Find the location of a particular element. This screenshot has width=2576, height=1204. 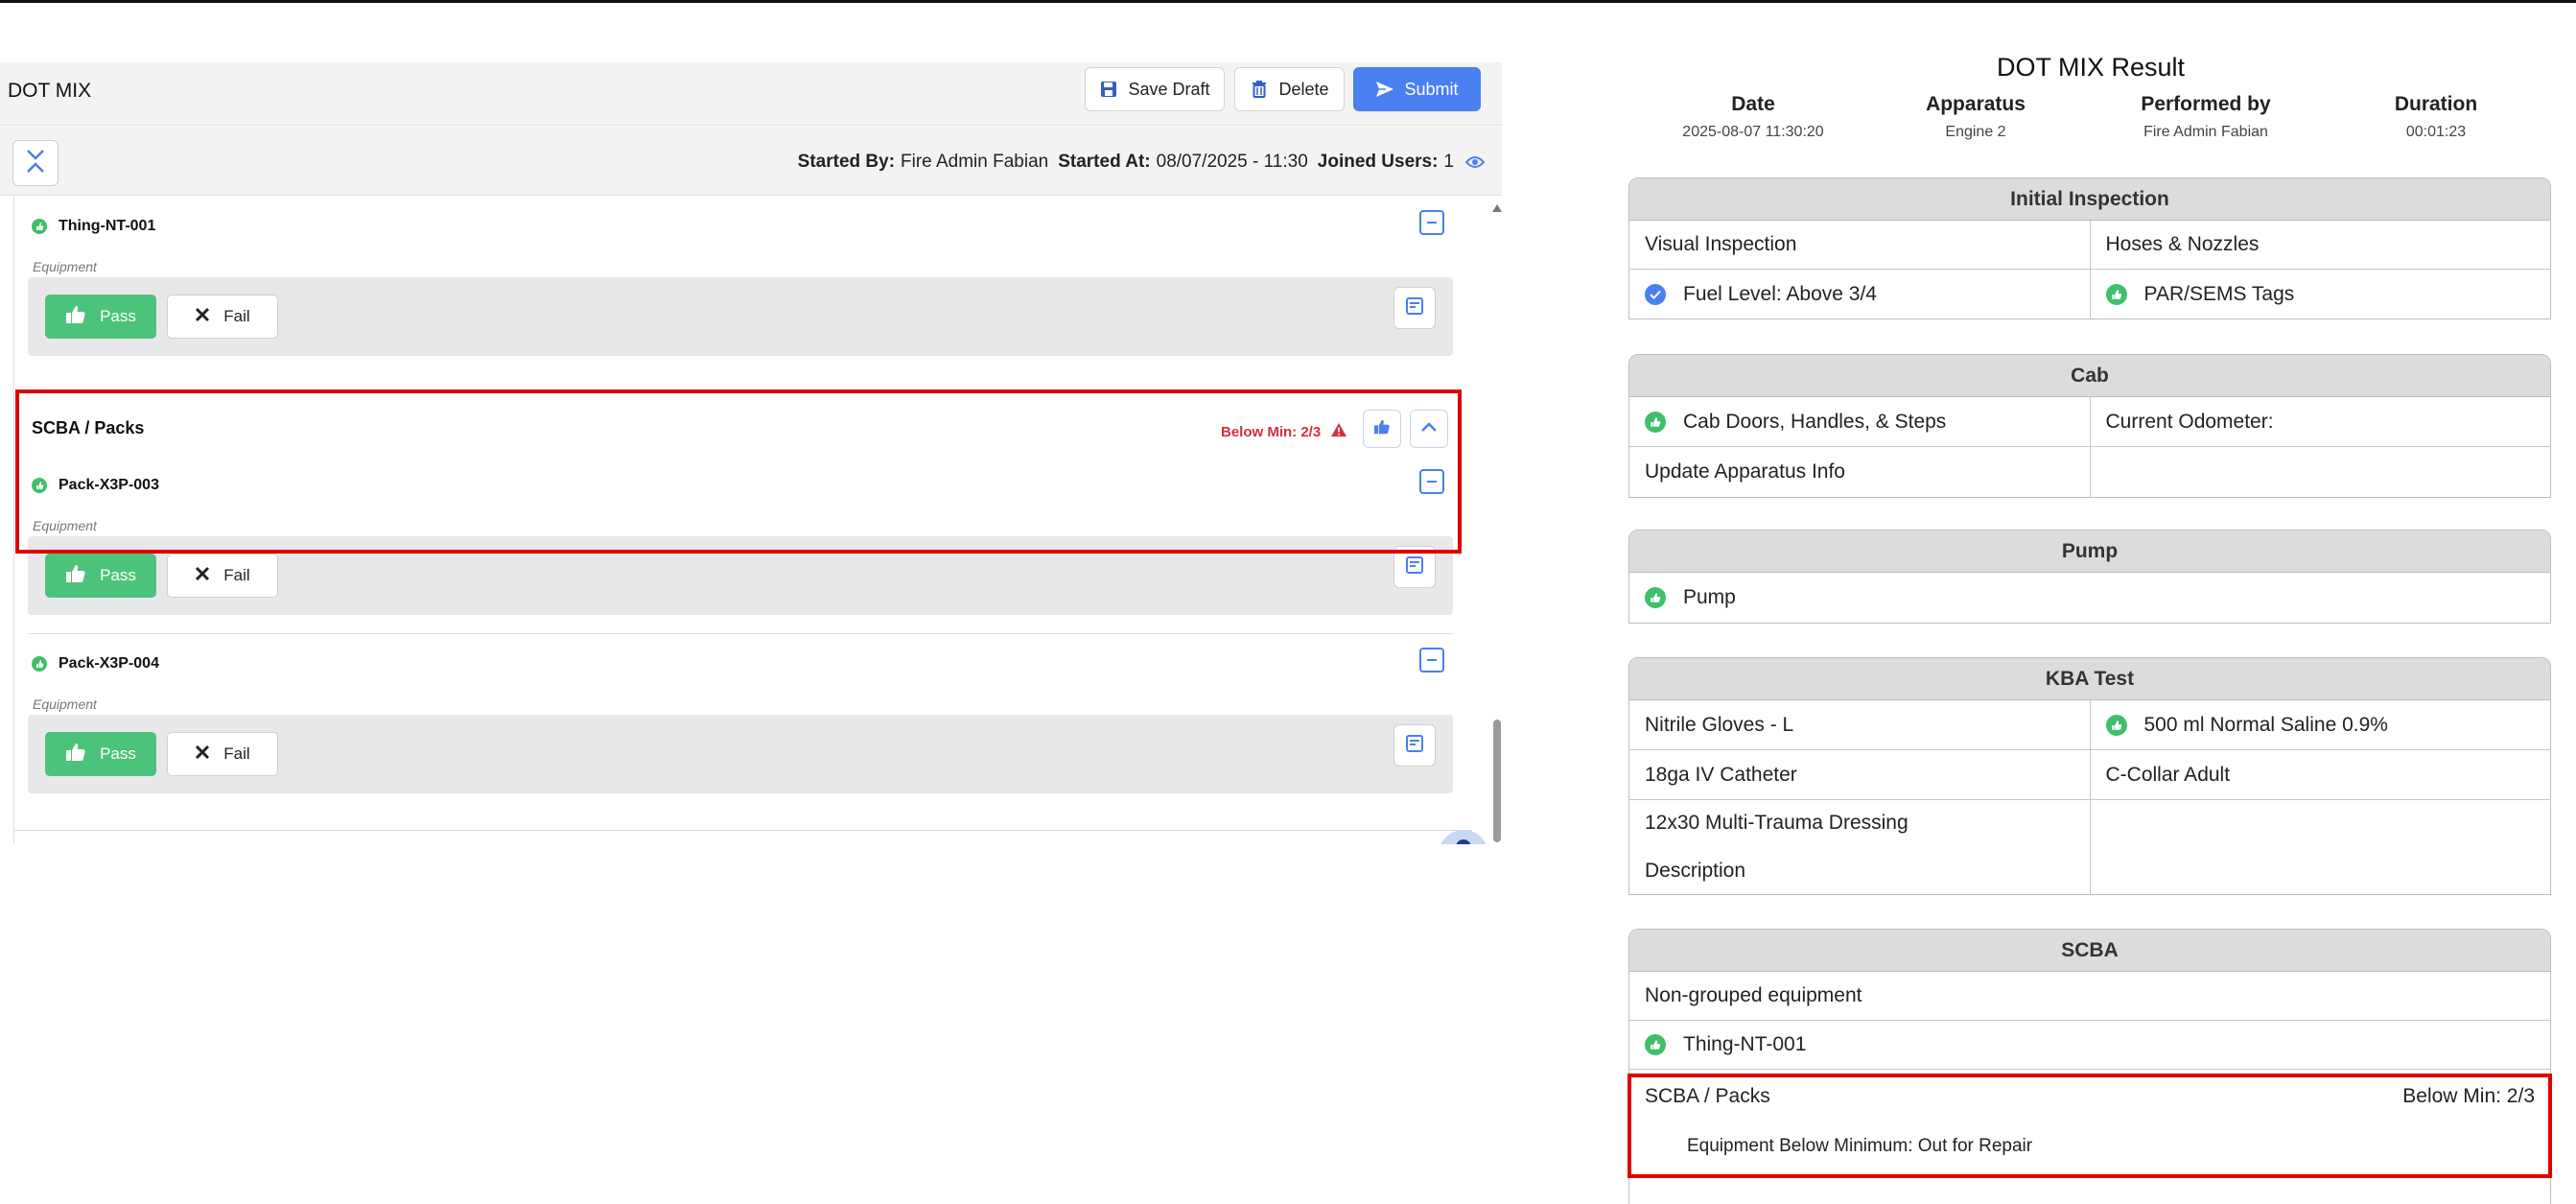

checklist-header: DOT MIX Save Draft Delete Submit is located at coordinates (751, 94).